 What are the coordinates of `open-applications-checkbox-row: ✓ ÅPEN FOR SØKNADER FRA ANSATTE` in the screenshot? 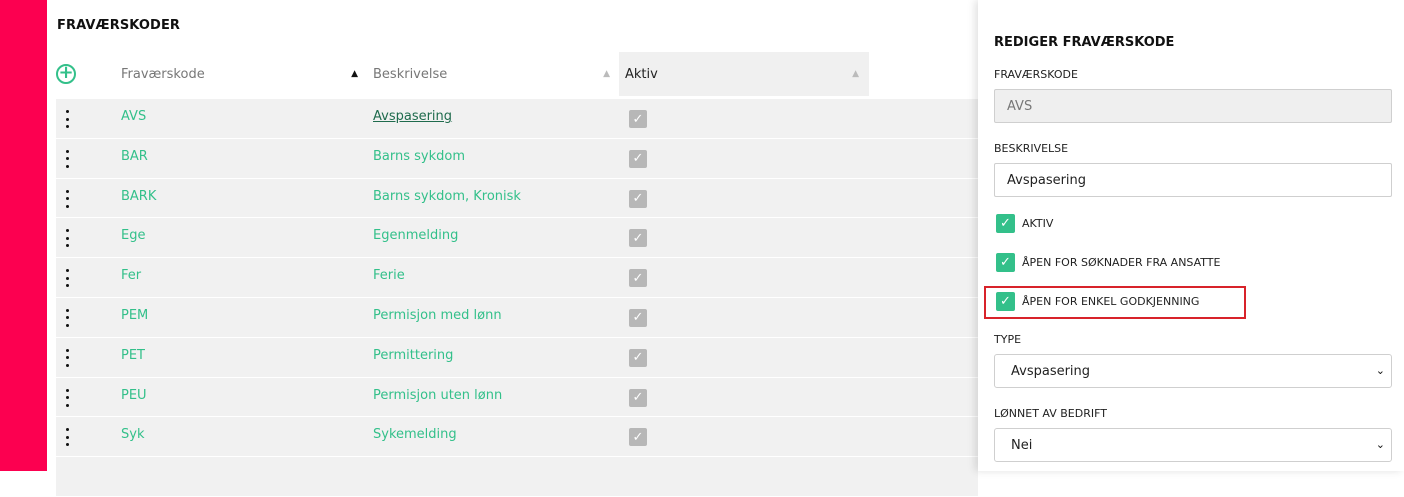 It's located at (1108, 262).